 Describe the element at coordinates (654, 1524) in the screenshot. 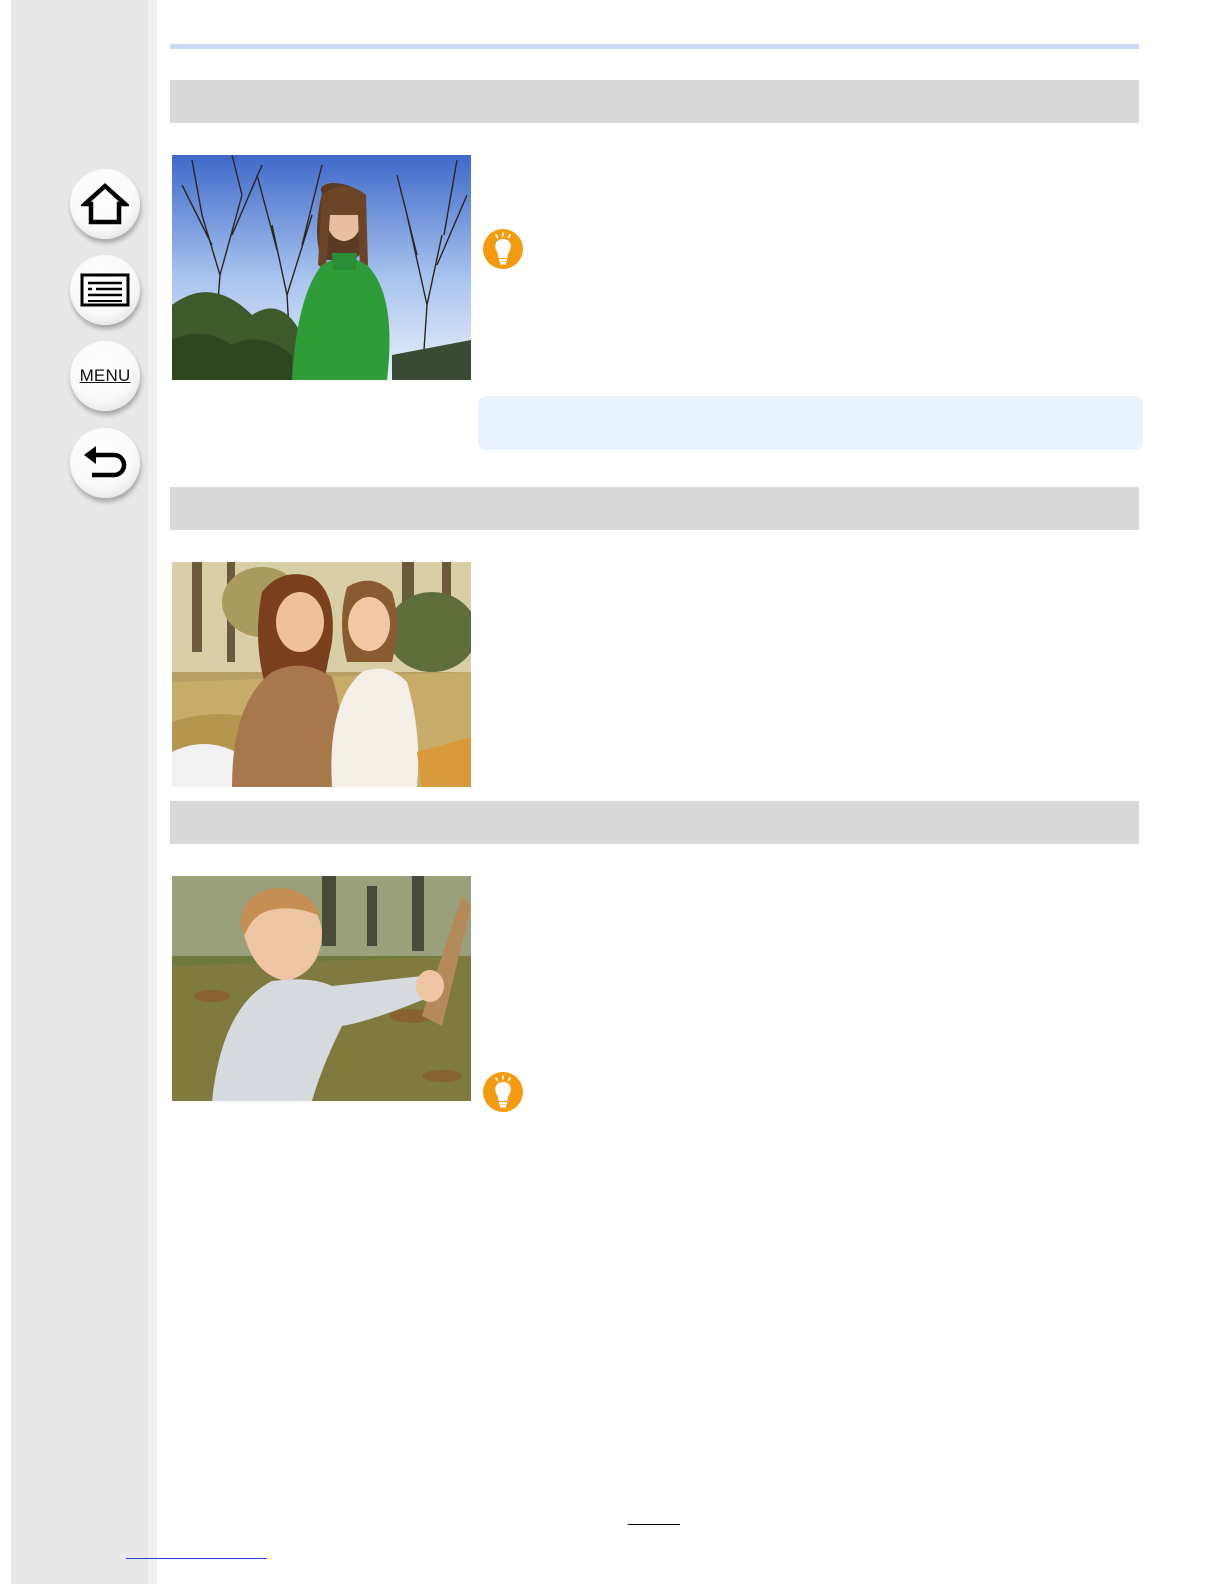

I see `page-number-rule` at that location.